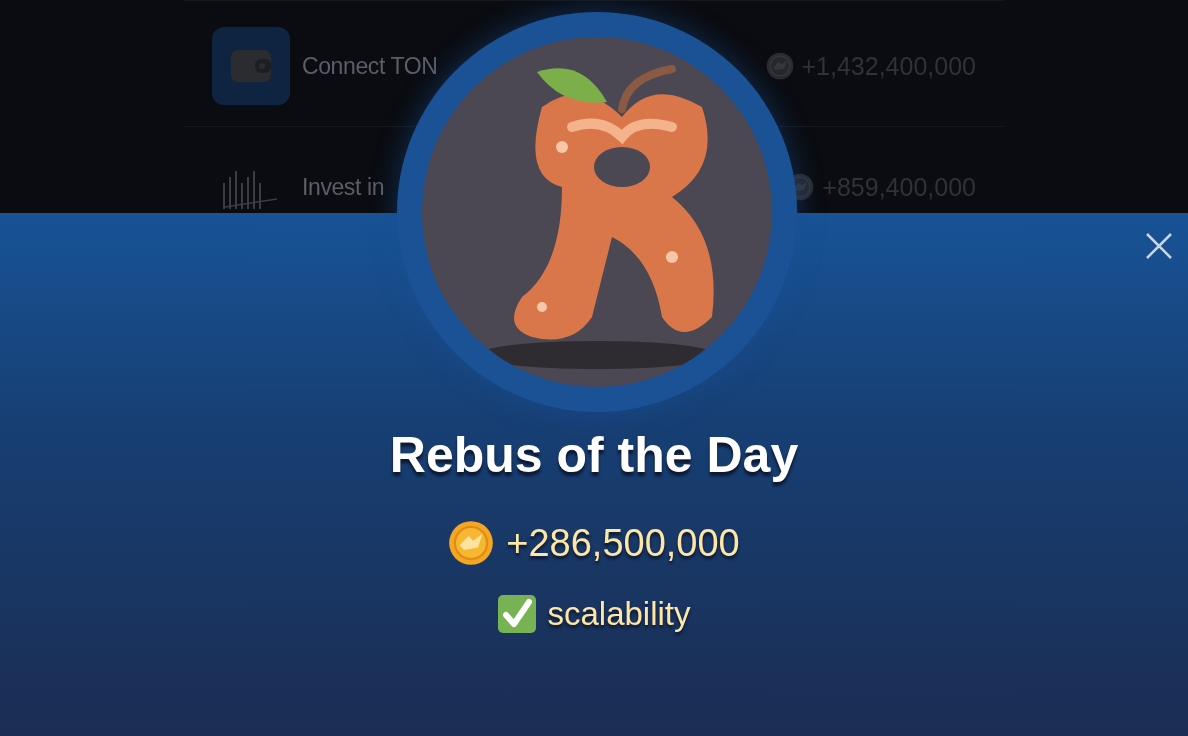  Describe the element at coordinates (251, 66) in the screenshot. I see `wallet-icon` at that location.